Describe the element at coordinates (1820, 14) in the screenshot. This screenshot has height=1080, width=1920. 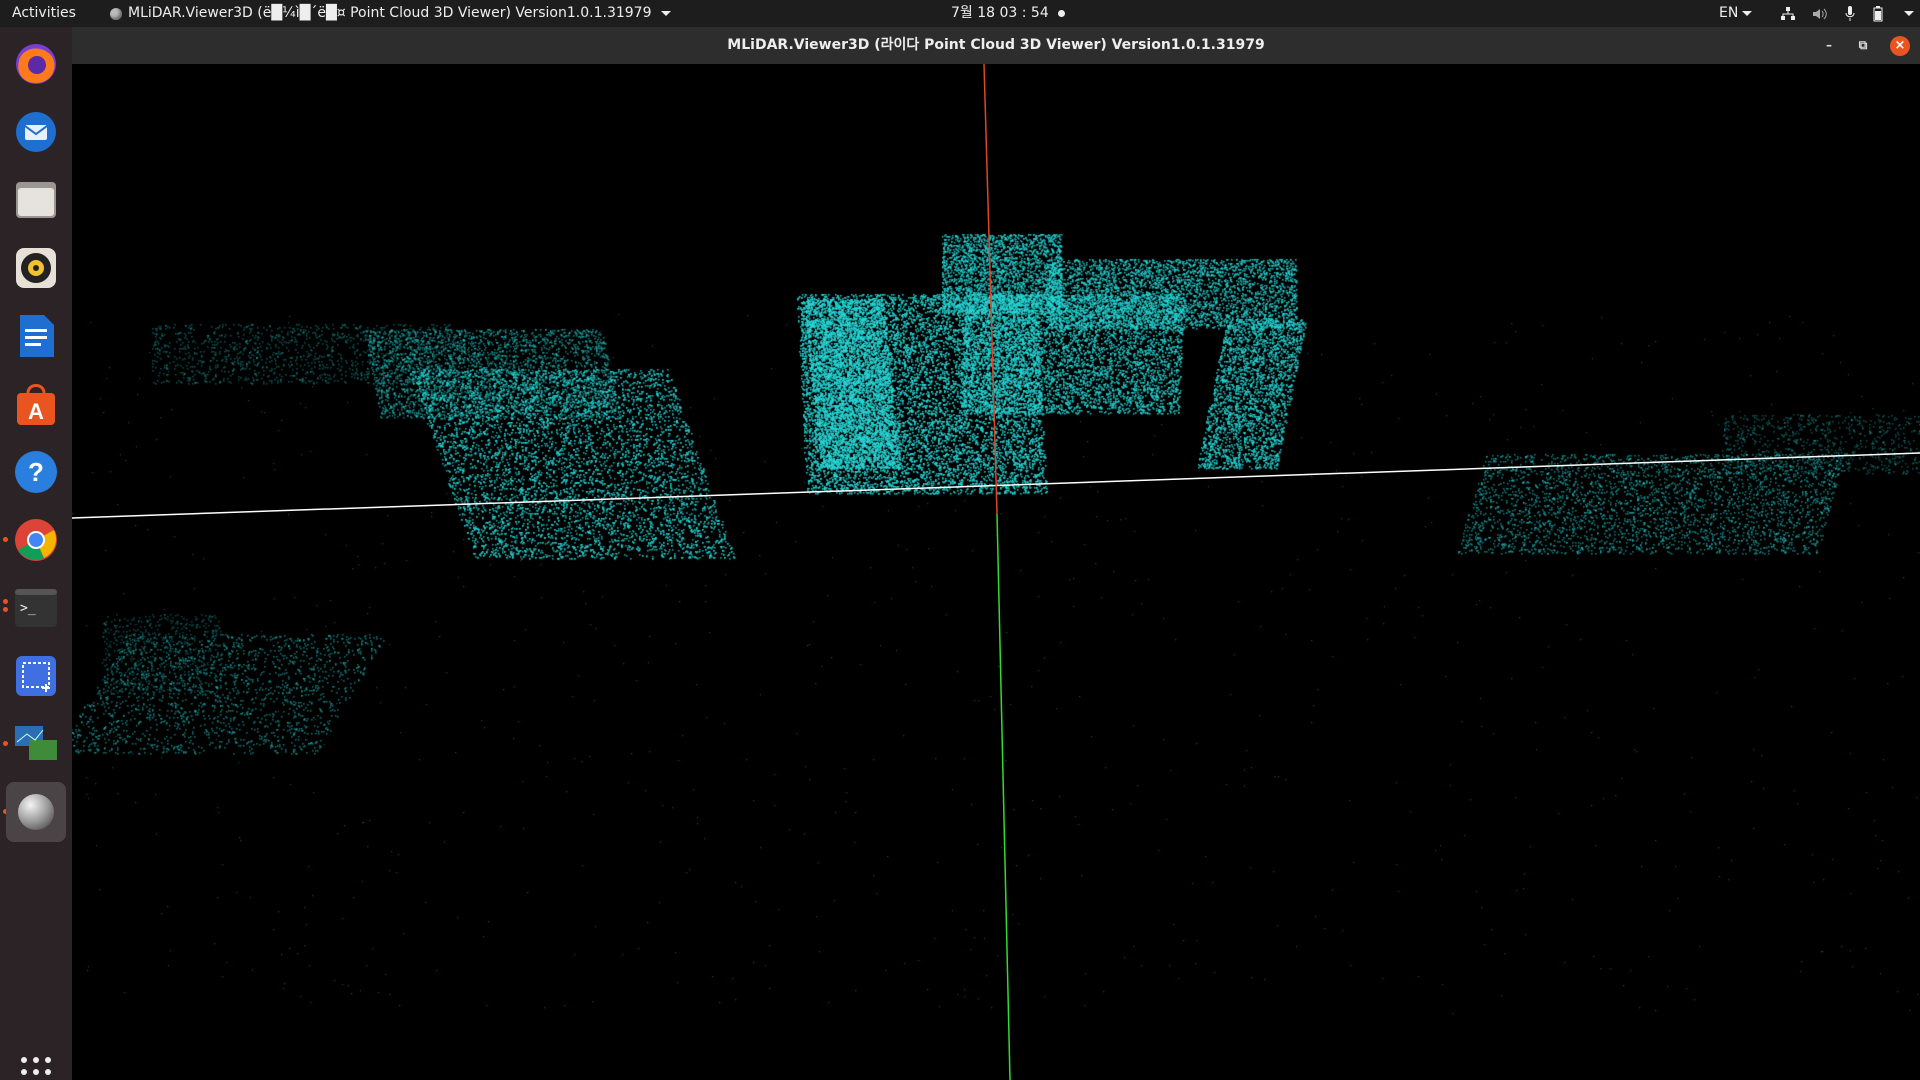
I see `volume-icon` at that location.